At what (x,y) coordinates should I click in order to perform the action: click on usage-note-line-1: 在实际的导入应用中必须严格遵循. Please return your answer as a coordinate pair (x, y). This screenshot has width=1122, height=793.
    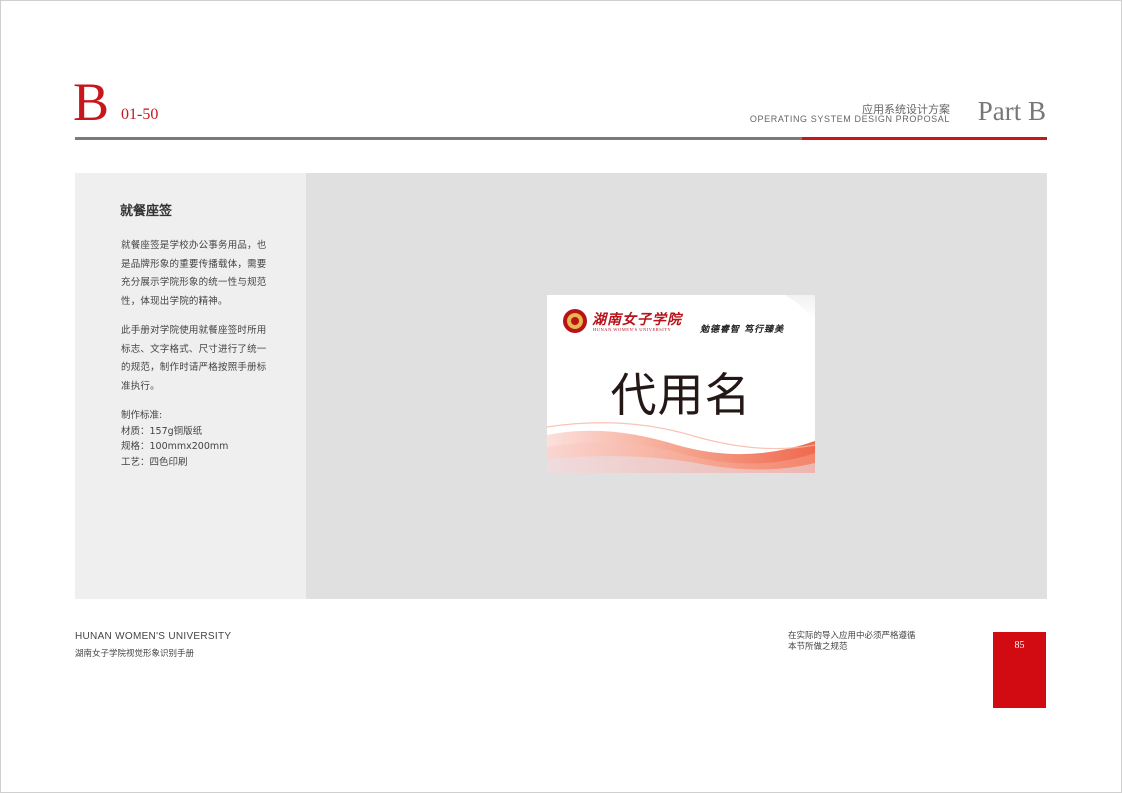
    Looking at the image, I should click on (852, 636).